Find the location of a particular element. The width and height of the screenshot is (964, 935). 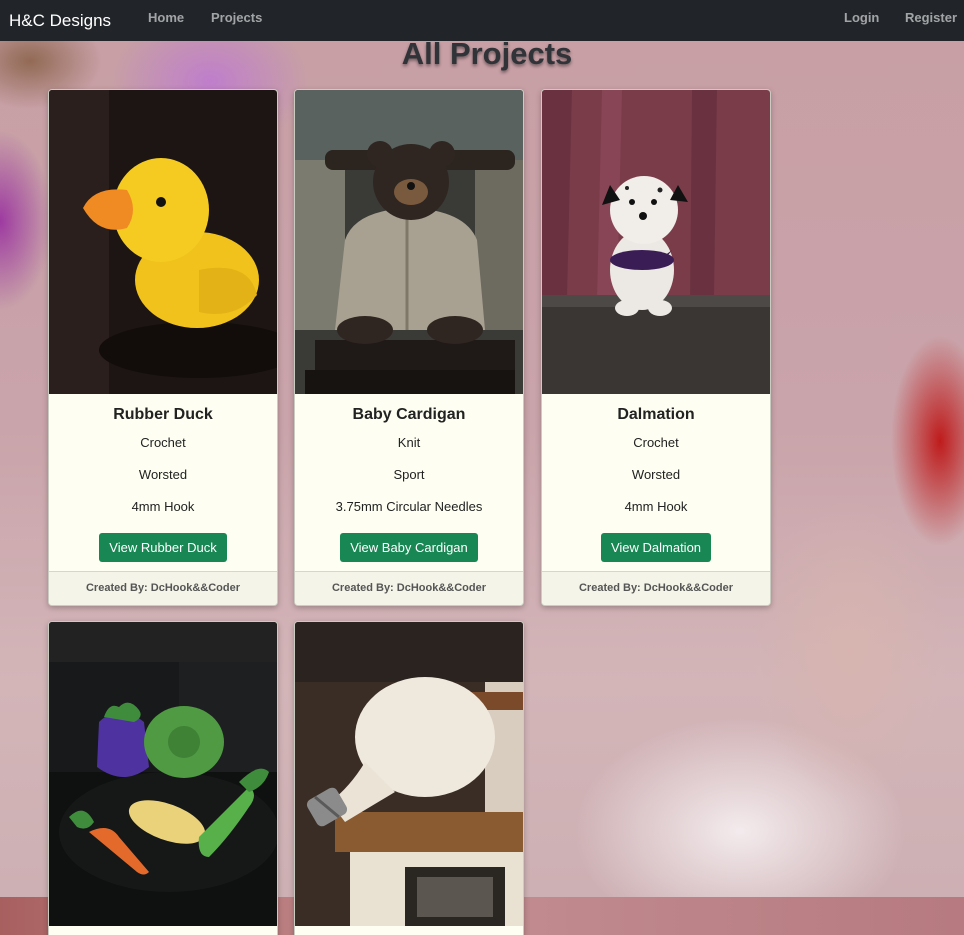

project-image-light-bulb is located at coordinates (409, 774).